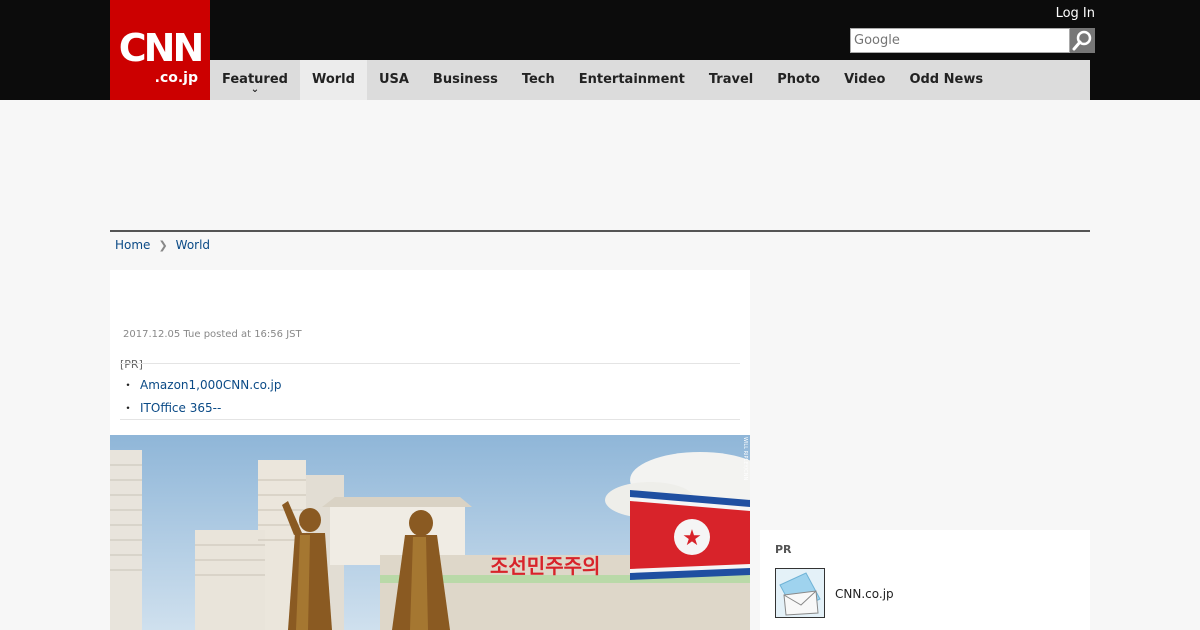 The height and width of the screenshot is (630, 1200). What do you see at coordinates (430, 419) in the screenshot?
I see `pr-divider-bottom` at bounding box center [430, 419].